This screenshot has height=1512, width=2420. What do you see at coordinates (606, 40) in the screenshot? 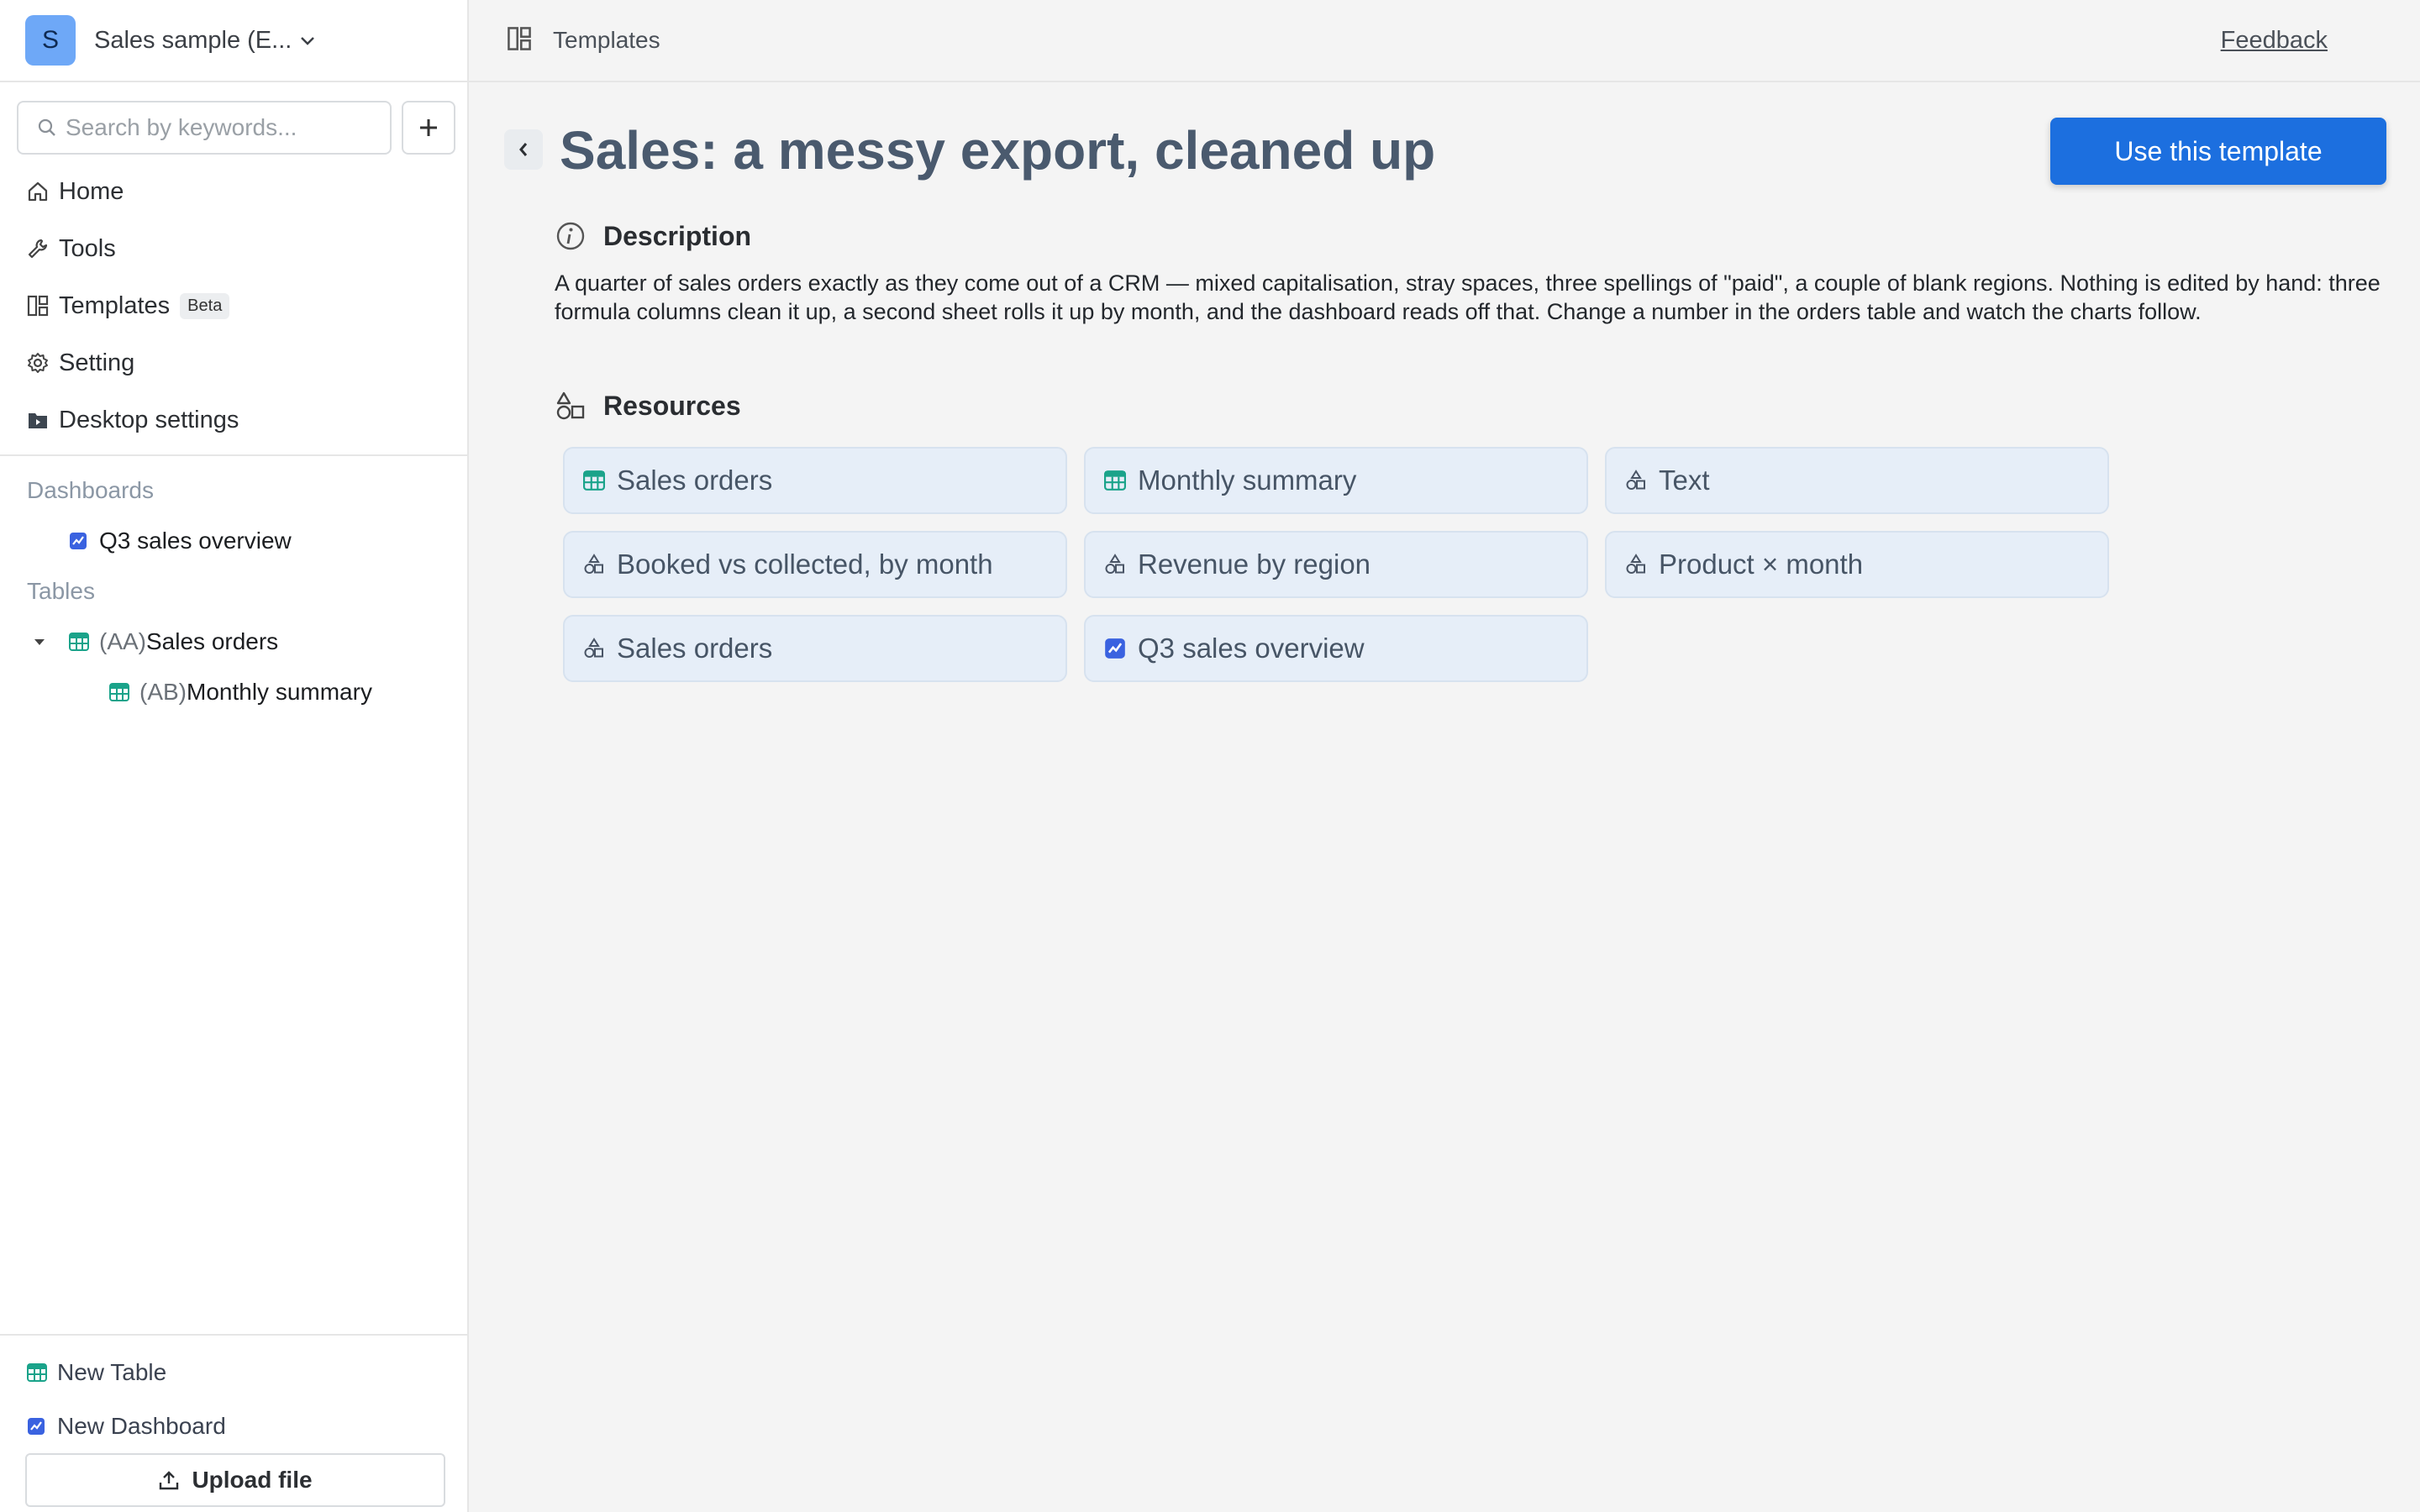
I see `breadcrumb: Templates` at bounding box center [606, 40].